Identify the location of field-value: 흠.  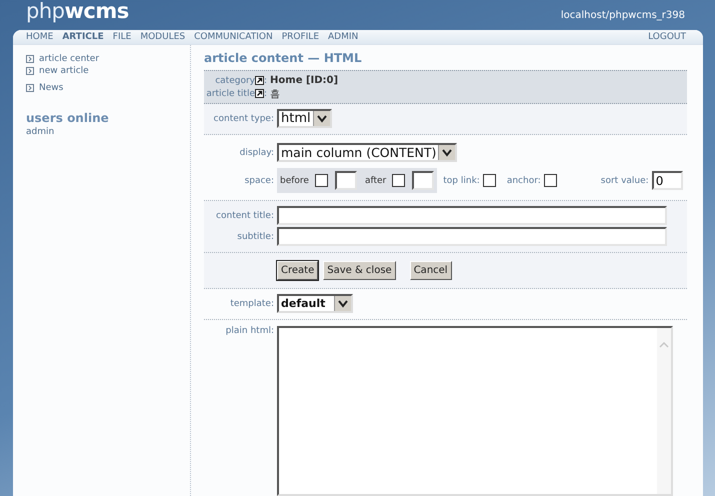
(275, 94).